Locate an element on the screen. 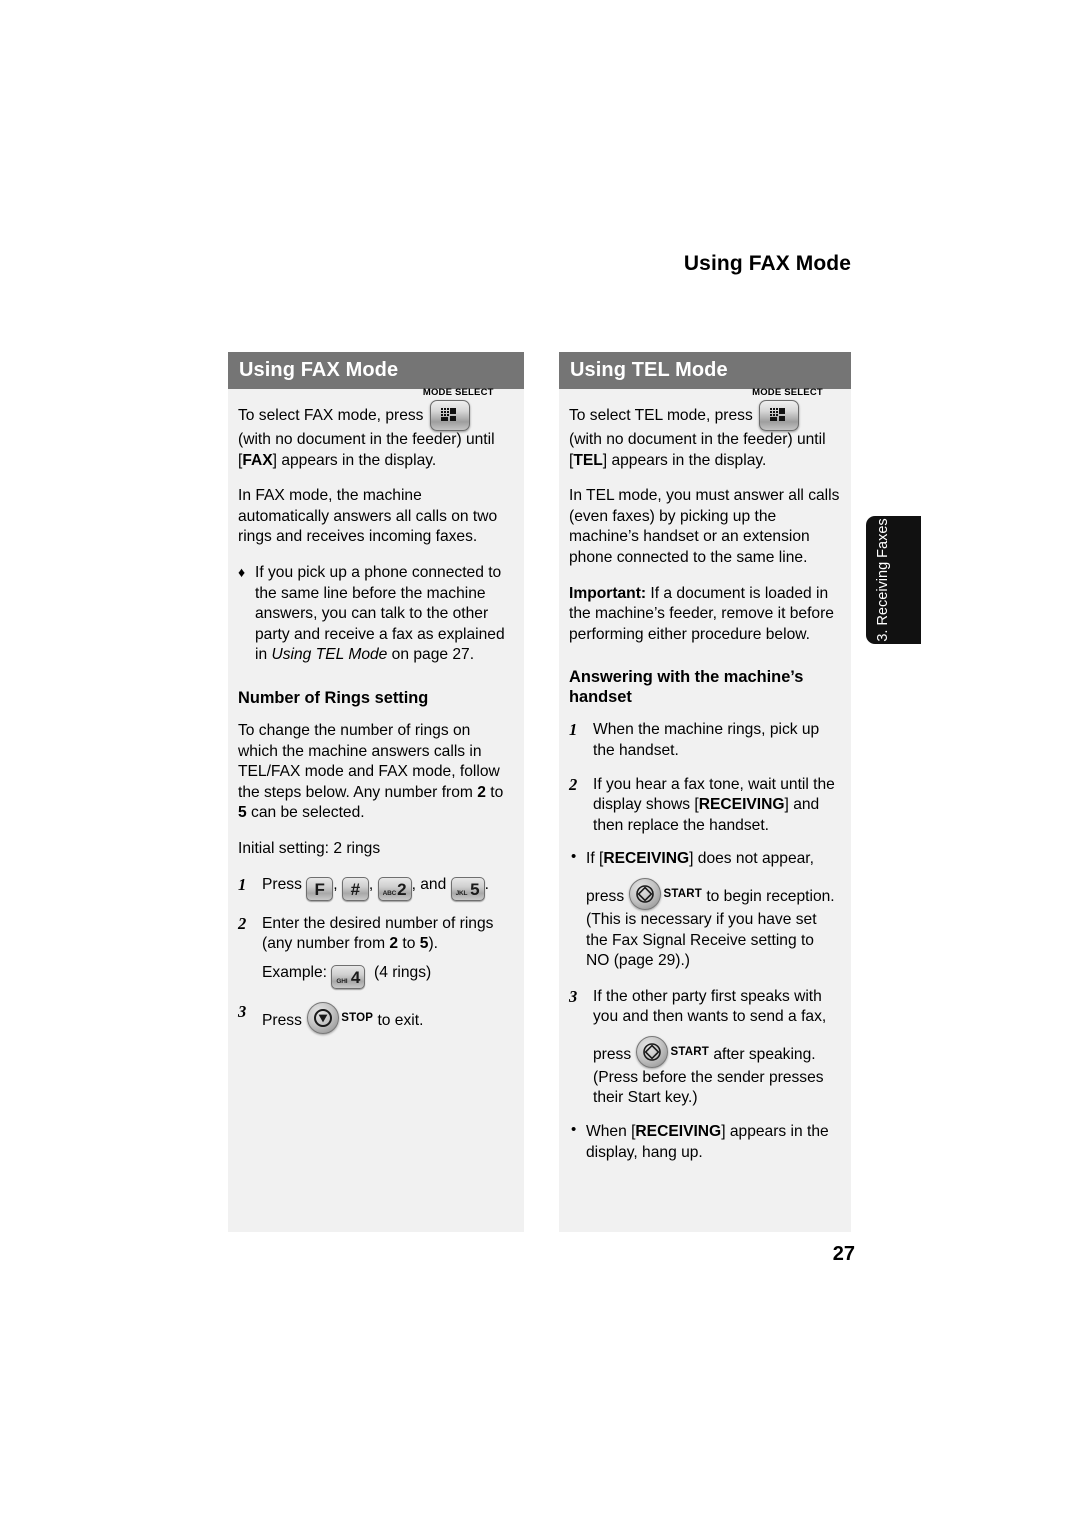  tel-bullet-1-post: ] does not appear, is located at coordinates (751, 859).